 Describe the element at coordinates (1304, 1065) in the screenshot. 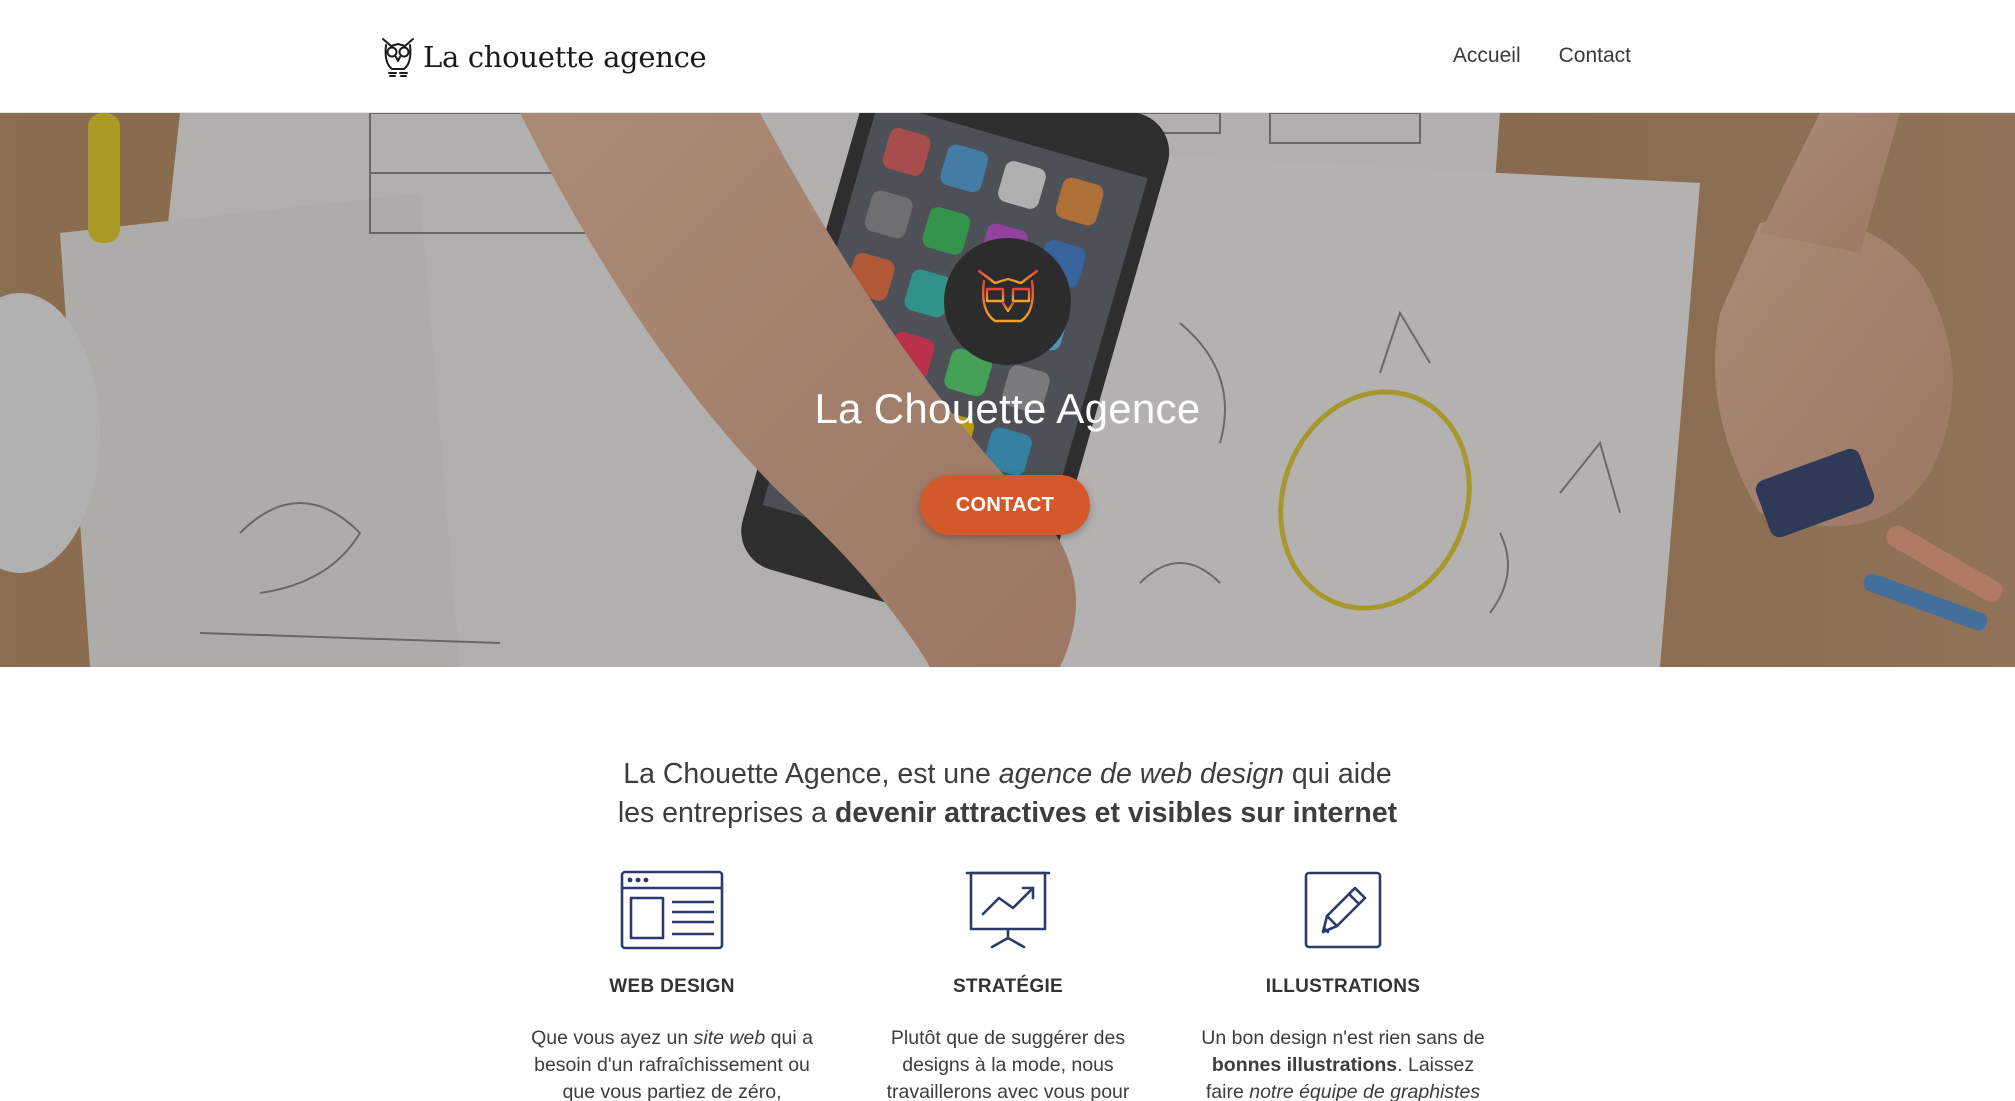

I see `service-strong: bonnes illustrations` at that location.